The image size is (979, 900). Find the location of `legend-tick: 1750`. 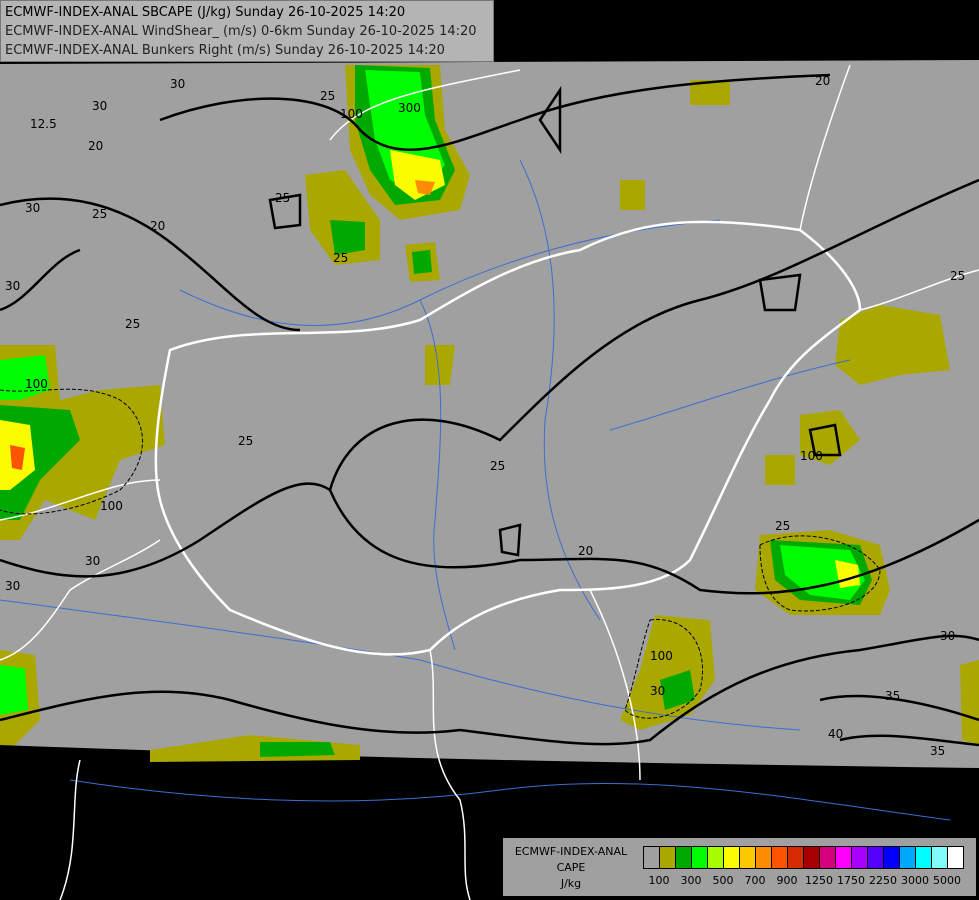

legend-tick: 1750 is located at coordinates (851, 880).